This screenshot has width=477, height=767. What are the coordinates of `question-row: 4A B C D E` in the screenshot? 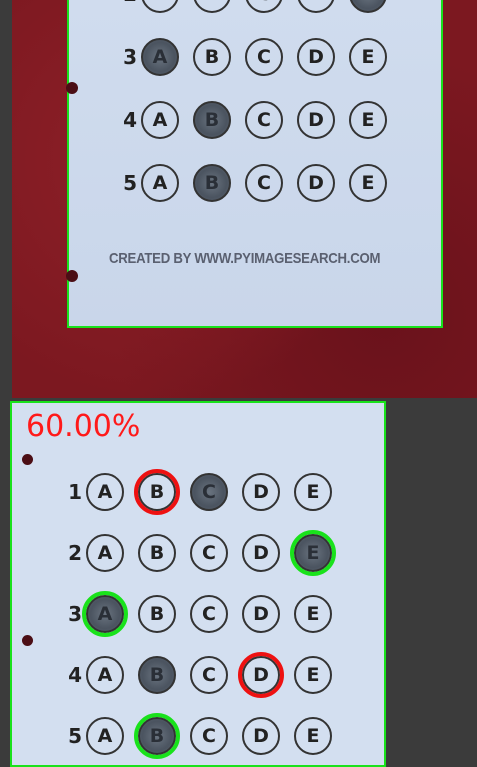 It's located at (260, 120).